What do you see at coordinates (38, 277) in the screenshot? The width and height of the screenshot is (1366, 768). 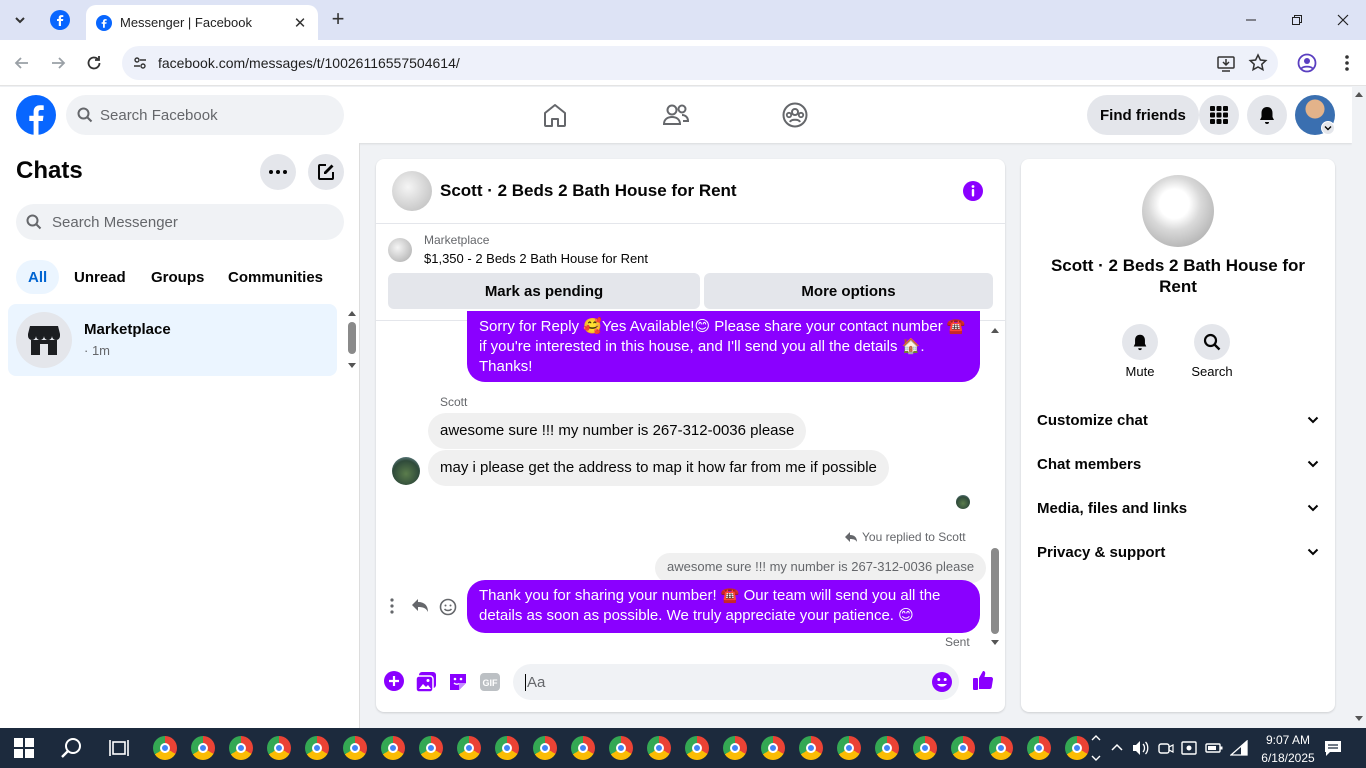 I see `filter-all: All` at bounding box center [38, 277].